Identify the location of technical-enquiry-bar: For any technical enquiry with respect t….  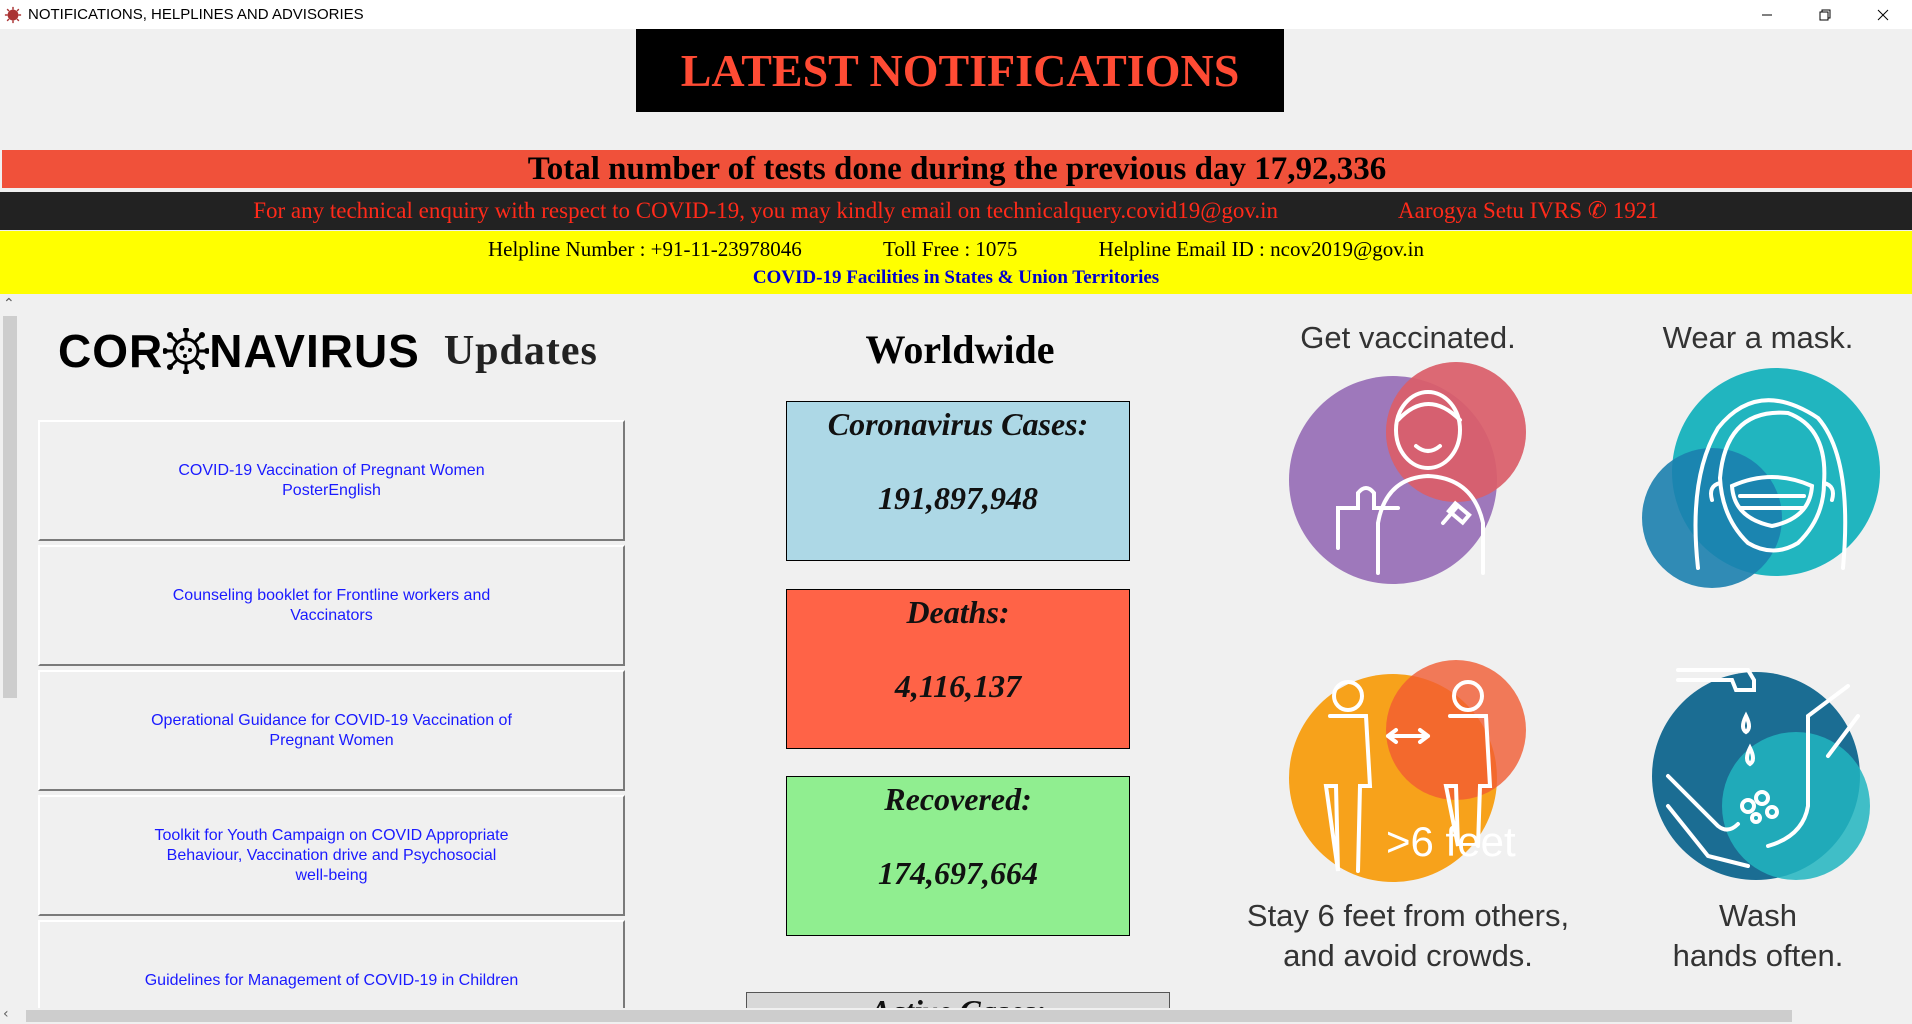
(956, 211).